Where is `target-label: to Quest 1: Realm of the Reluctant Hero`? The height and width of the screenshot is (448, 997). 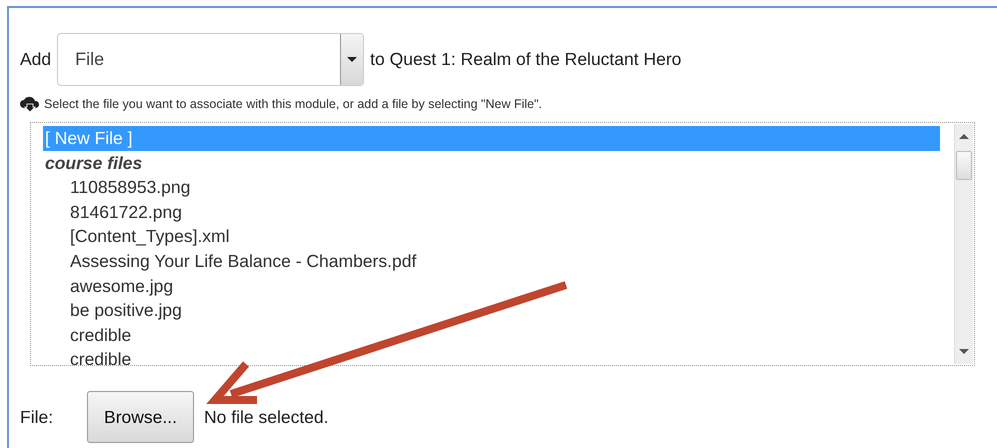
target-label: to Quest 1: Realm of the Reluctant Hero is located at coordinates (526, 59).